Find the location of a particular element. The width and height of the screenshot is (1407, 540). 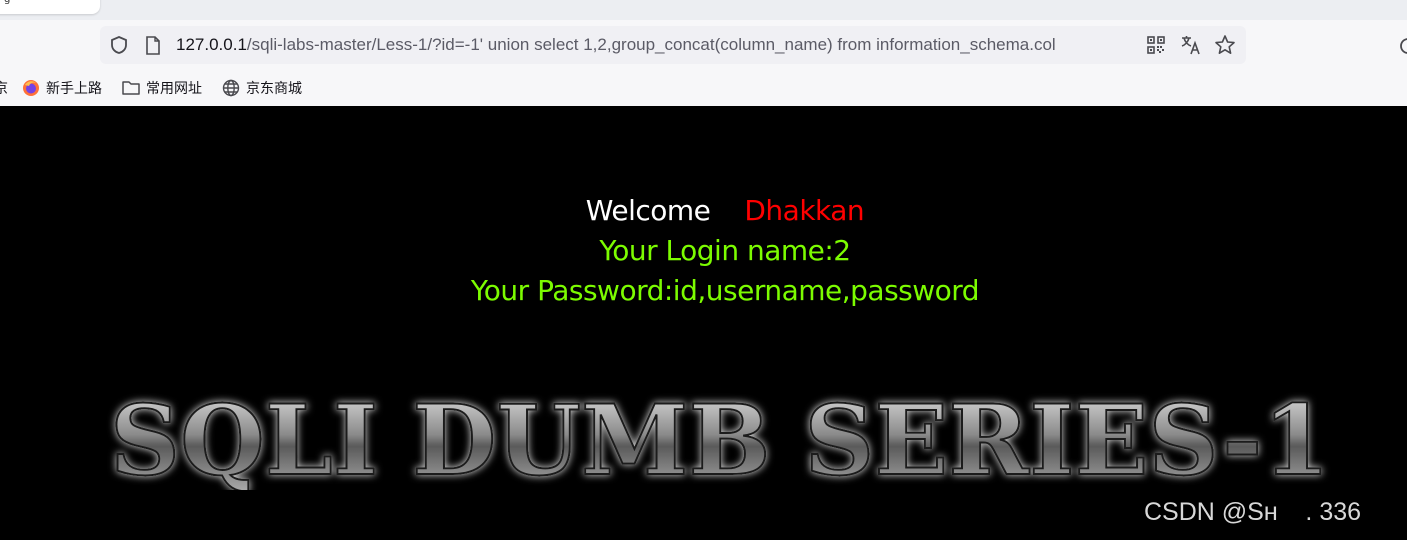

bookmark-label: 京东商城 is located at coordinates (274, 89).